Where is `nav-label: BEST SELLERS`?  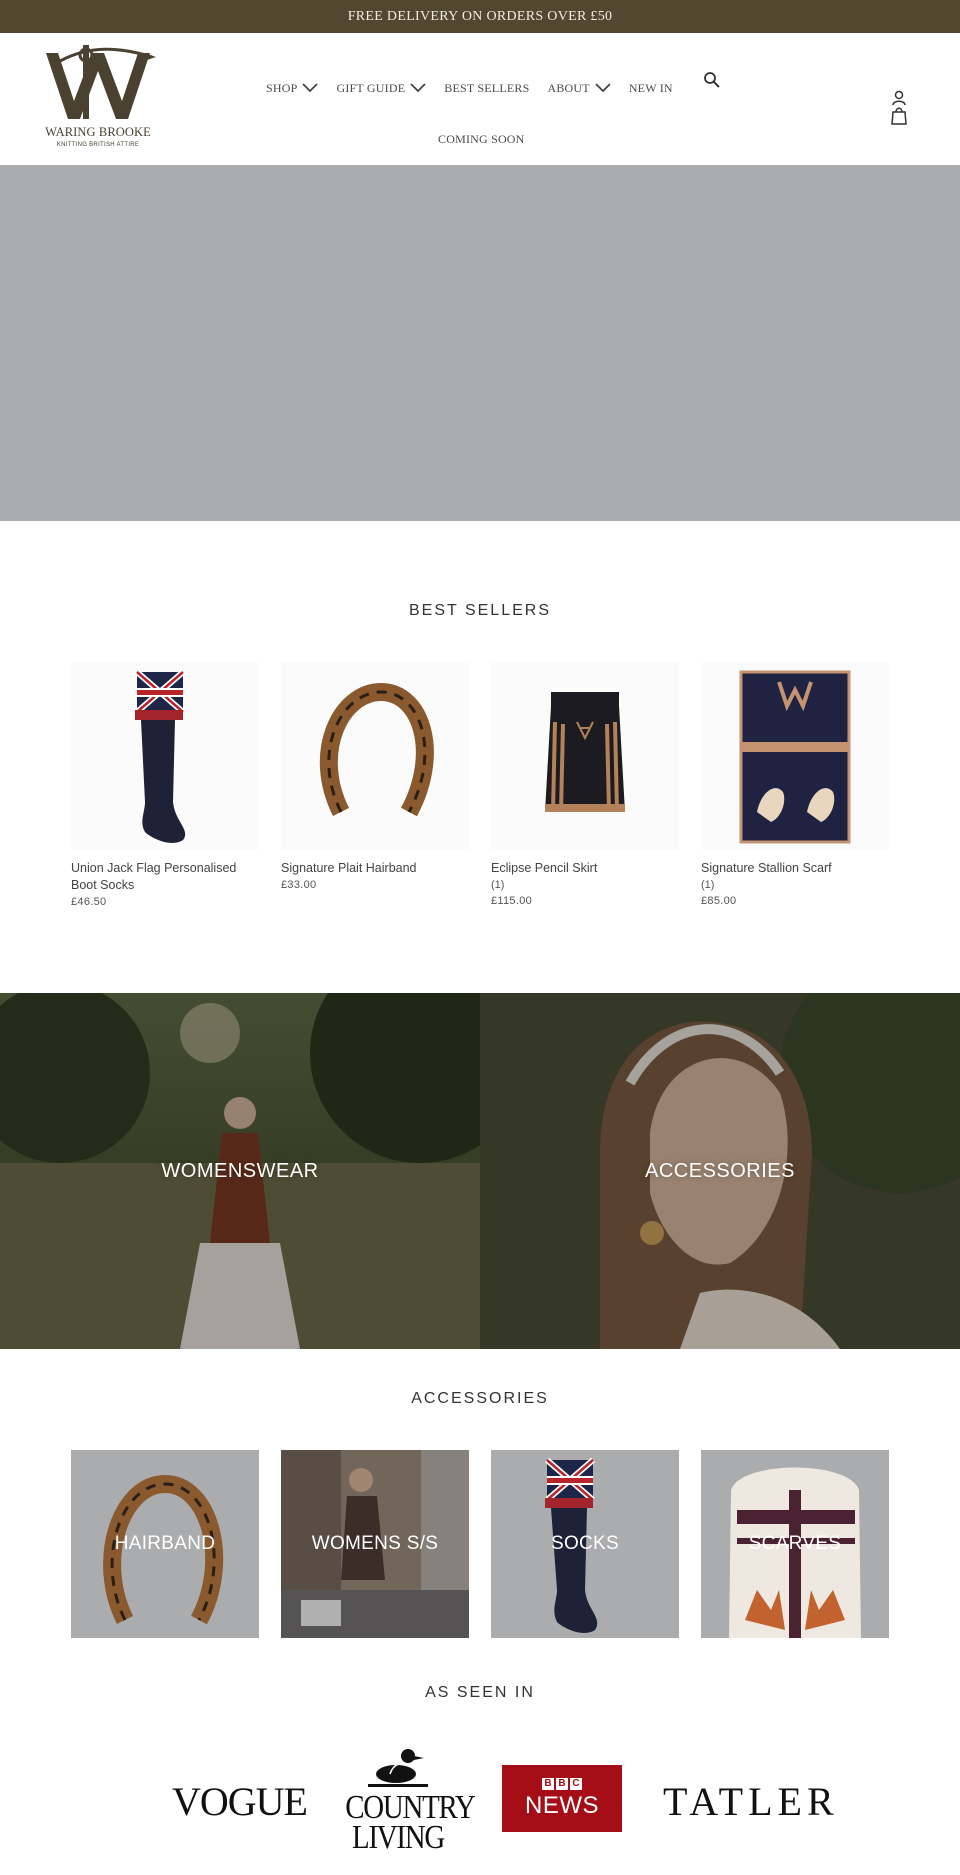
nav-label: BEST SELLERS is located at coordinates (487, 87).